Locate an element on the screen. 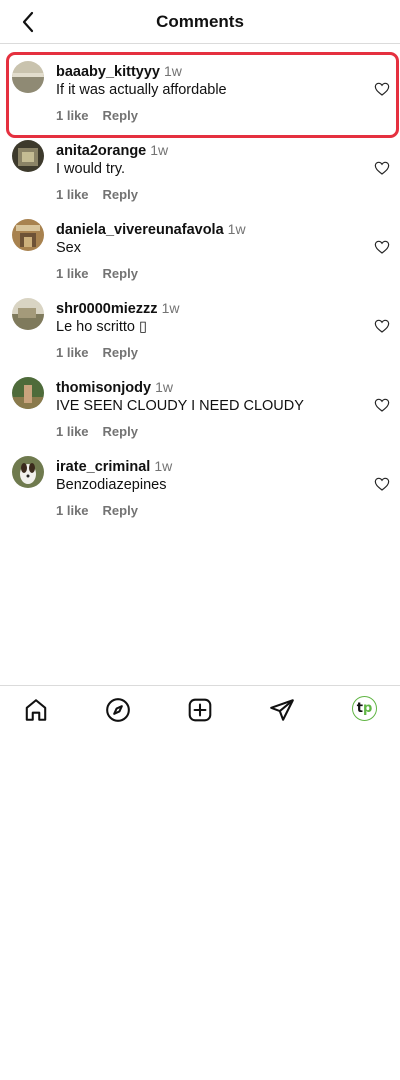 This screenshot has width=400, height=1080. username: thomisonjody is located at coordinates (103, 388).